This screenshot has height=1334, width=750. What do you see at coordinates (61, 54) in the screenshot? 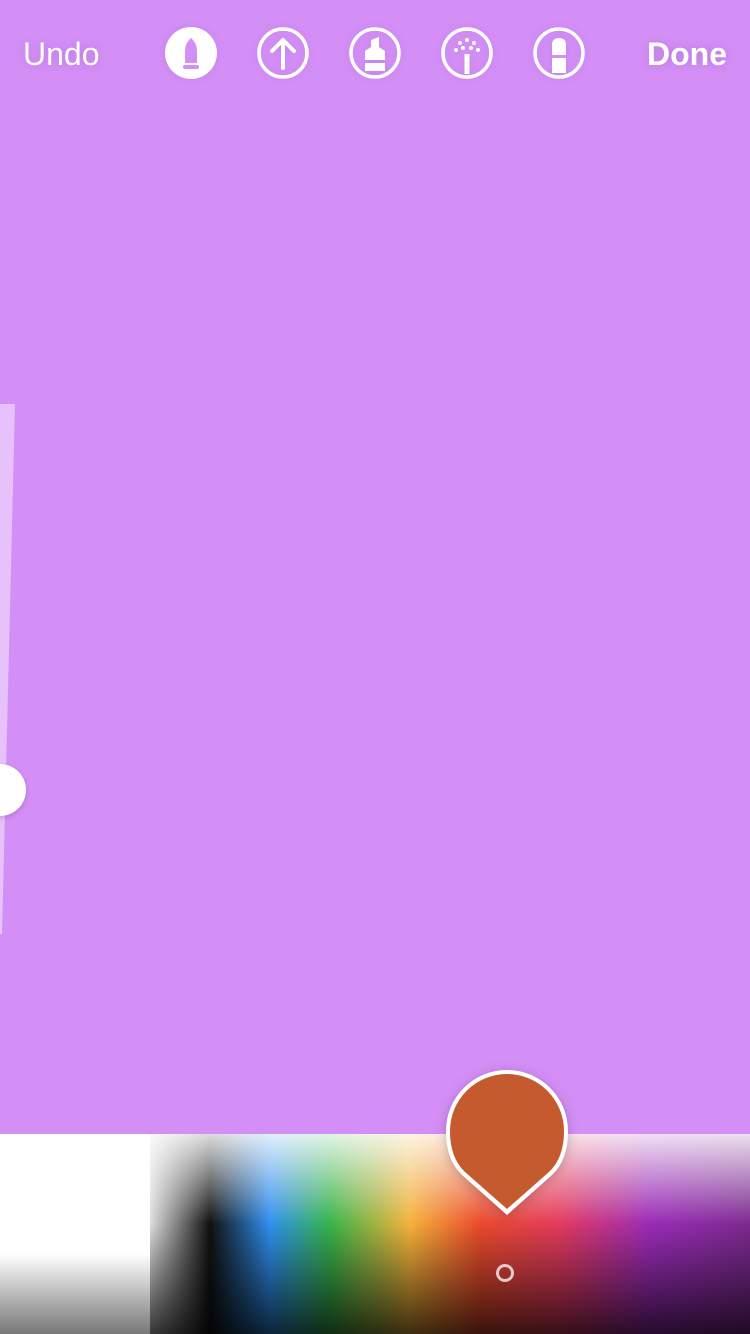
I see `undo-button: Undo` at bounding box center [61, 54].